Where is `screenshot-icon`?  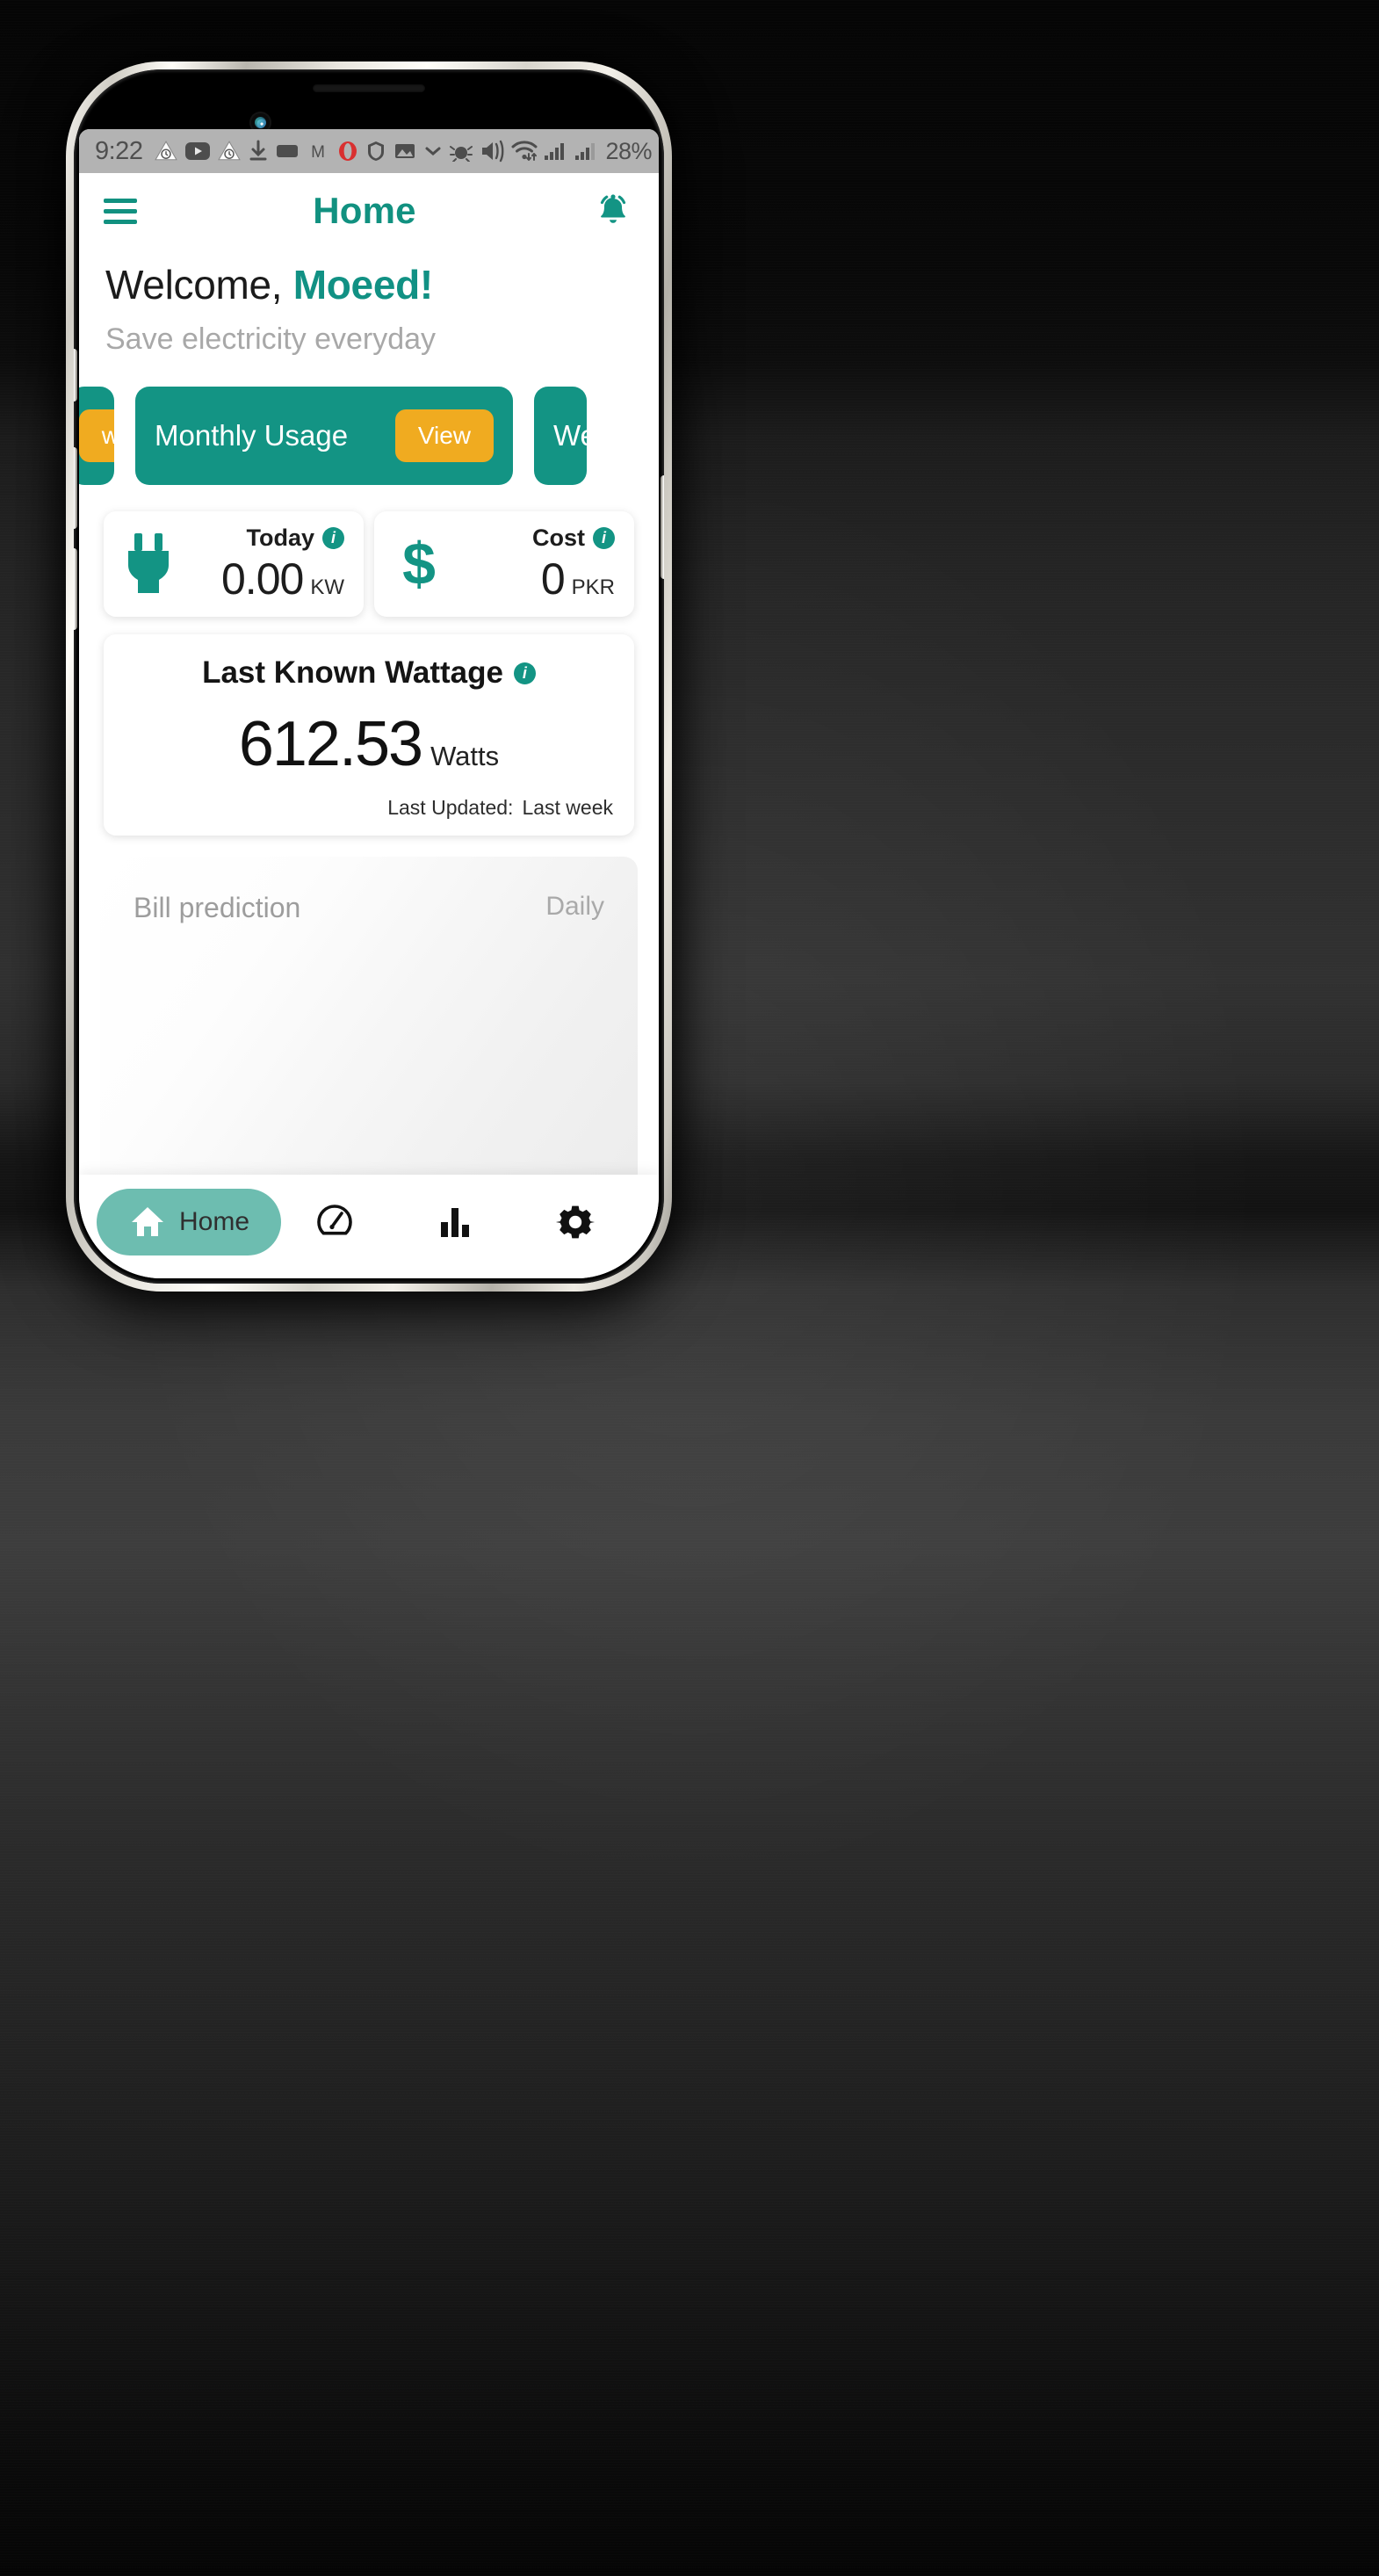 screenshot-icon is located at coordinates (404, 151).